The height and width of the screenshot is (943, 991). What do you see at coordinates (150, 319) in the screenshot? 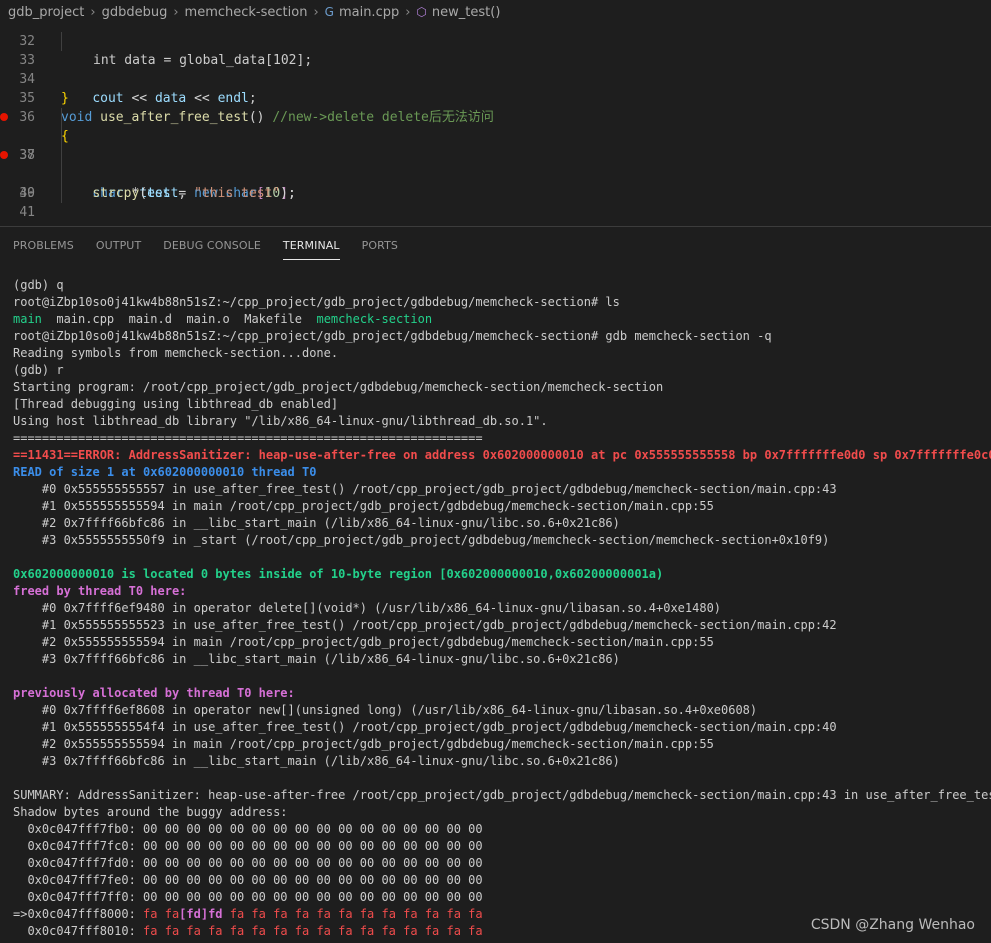
I see `ls-entry: main.d` at bounding box center [150, 319].